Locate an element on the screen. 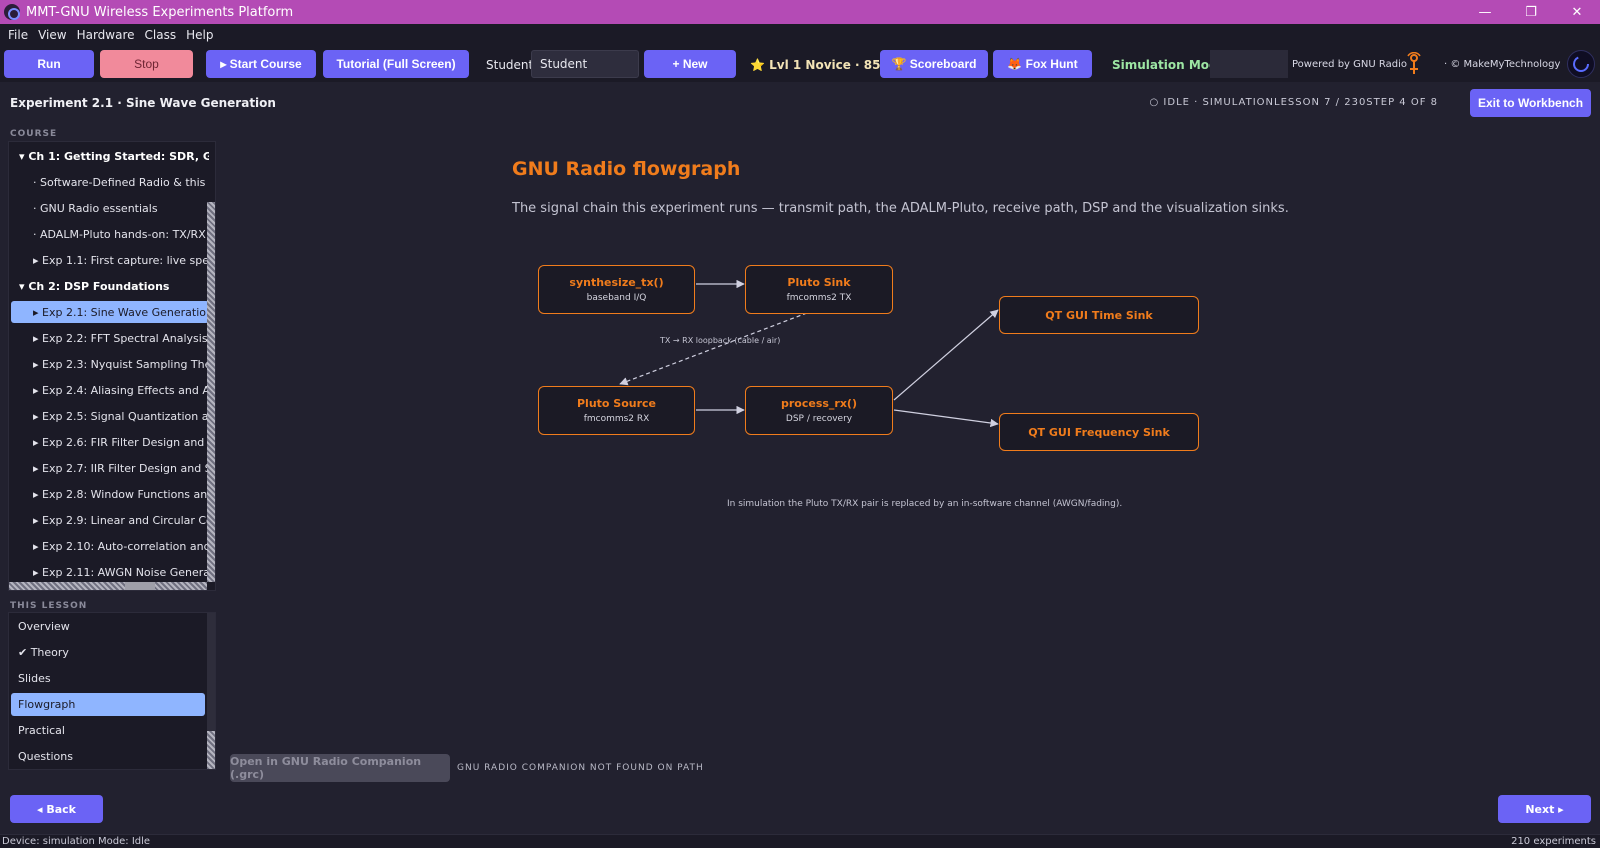 The height and width of the screenshot is (848, 1600). lesson-scroll-thumb is located at coordinates (211, 750).